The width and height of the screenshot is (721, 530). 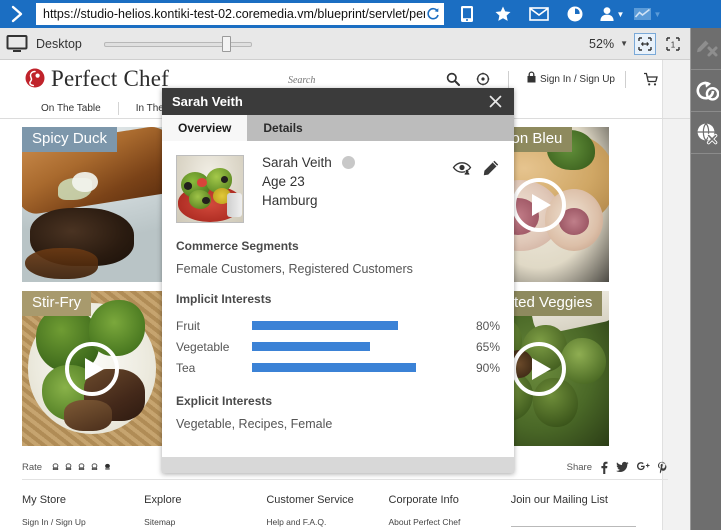 I want to click on edit-pencil-icon, so click(x=491, y=168).